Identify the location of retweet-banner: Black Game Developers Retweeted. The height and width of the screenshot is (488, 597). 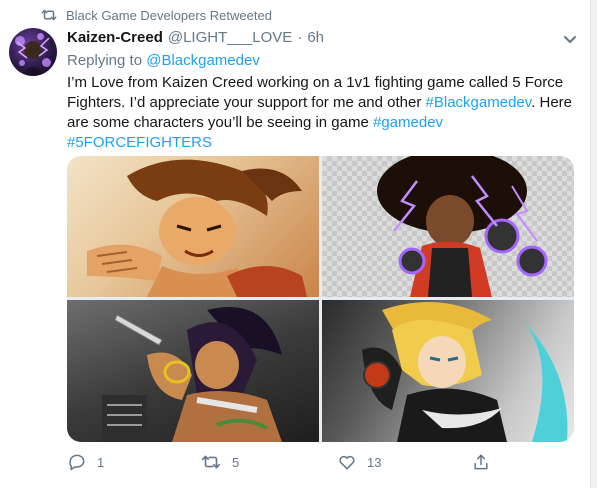
(156, 15).